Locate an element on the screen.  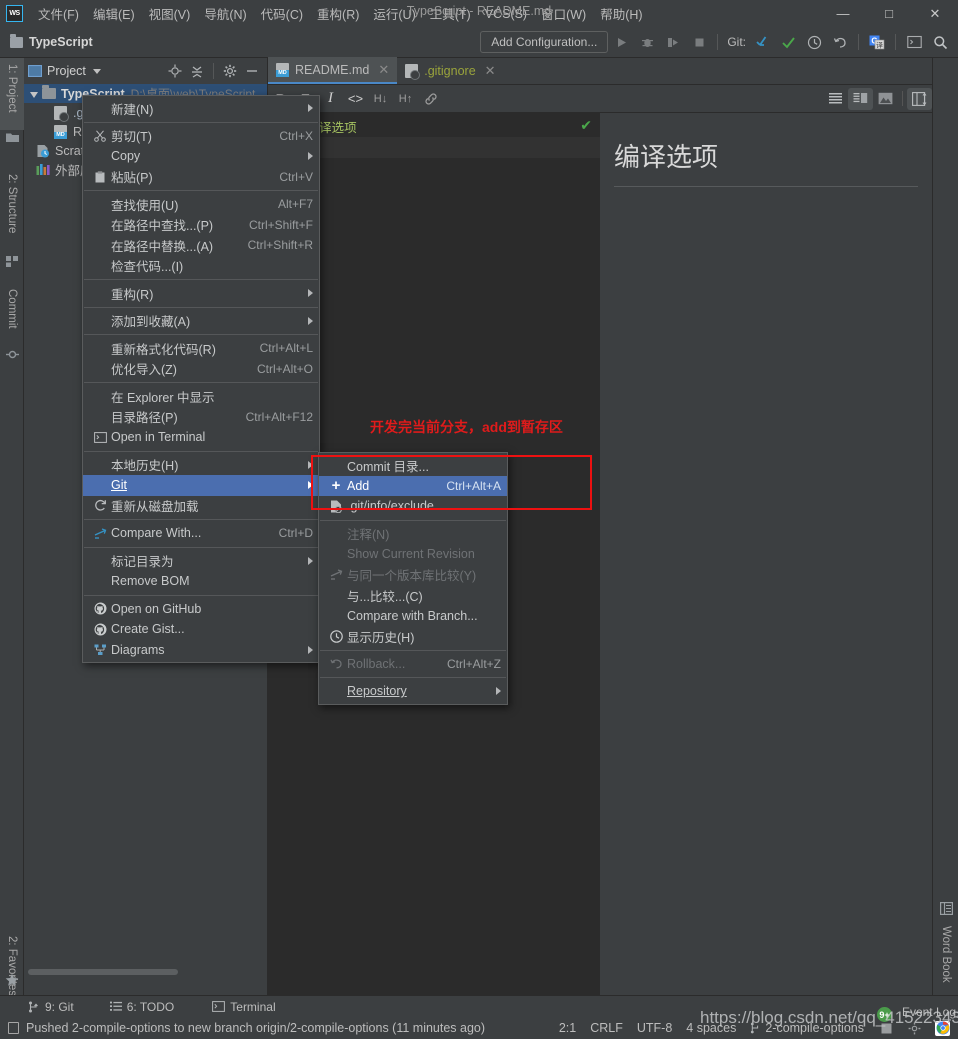
menu-item-file: 文件(F) is located at coordinates (58, 13).